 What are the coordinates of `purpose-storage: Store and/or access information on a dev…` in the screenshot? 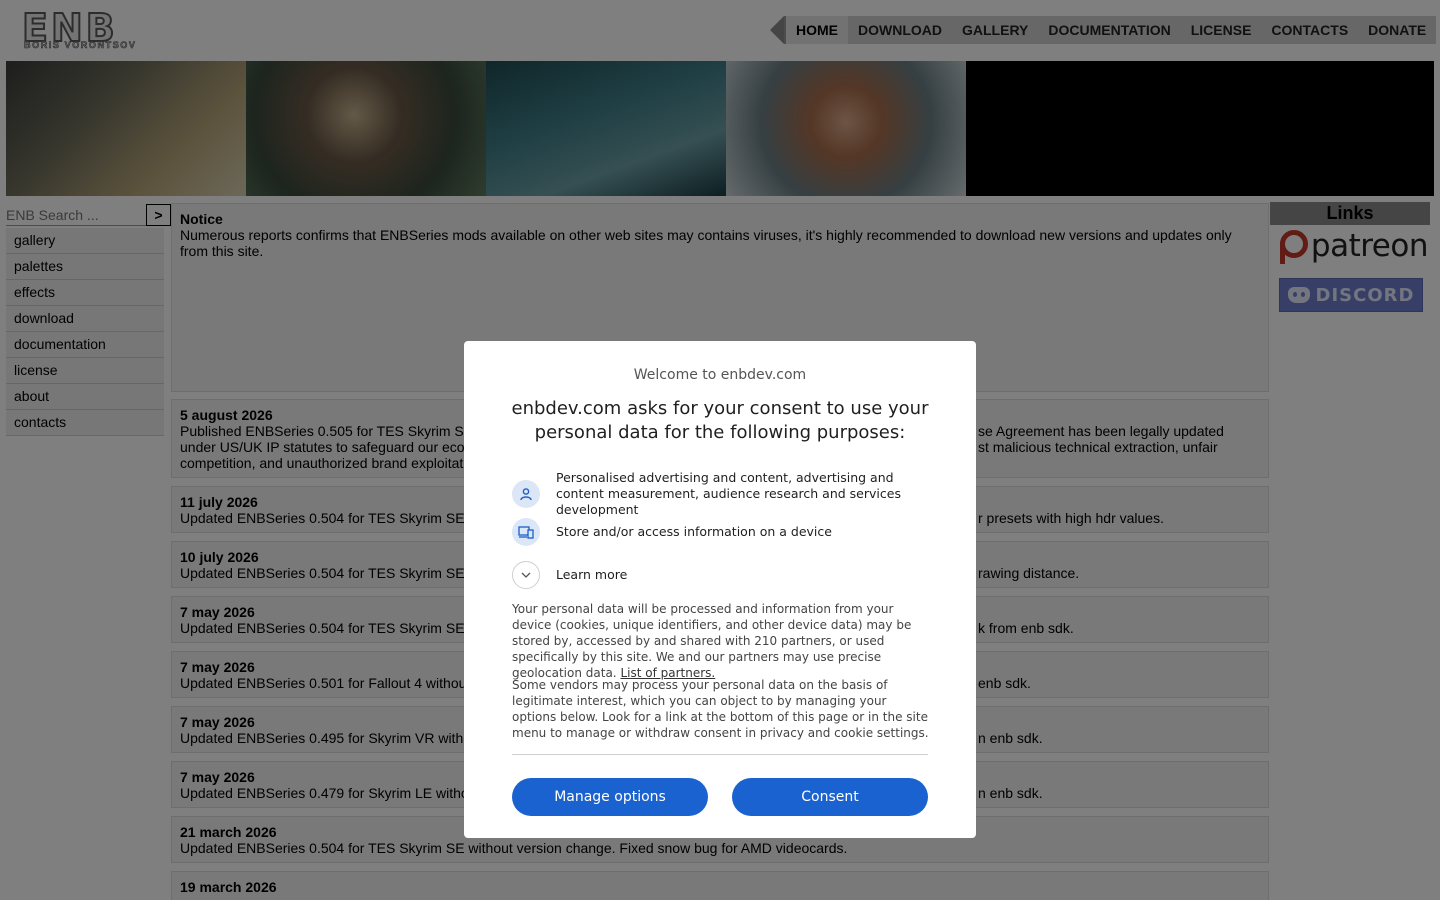 It's located at (722, 532).